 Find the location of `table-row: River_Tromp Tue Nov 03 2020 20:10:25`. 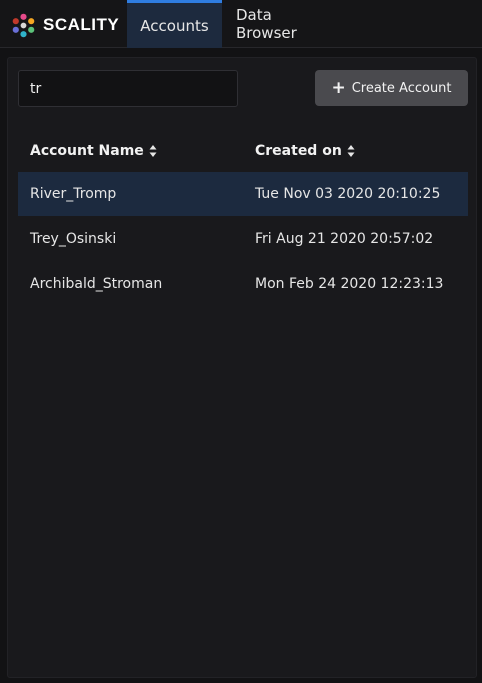

table-row: River_Tromp Tue Nov 03 2020 20:10:25 is located at coordinates (243, 194).